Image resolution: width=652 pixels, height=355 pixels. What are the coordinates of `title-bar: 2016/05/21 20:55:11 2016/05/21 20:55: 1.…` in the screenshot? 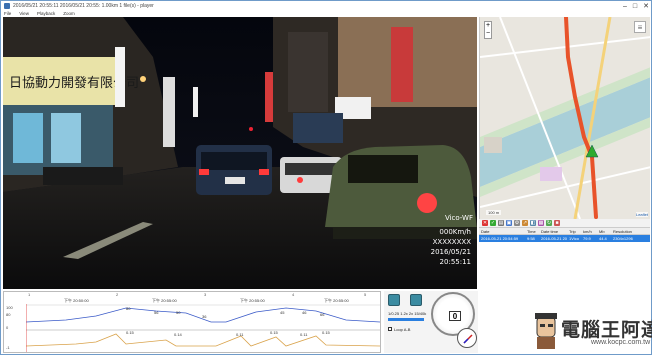 It's located at (326, 6).